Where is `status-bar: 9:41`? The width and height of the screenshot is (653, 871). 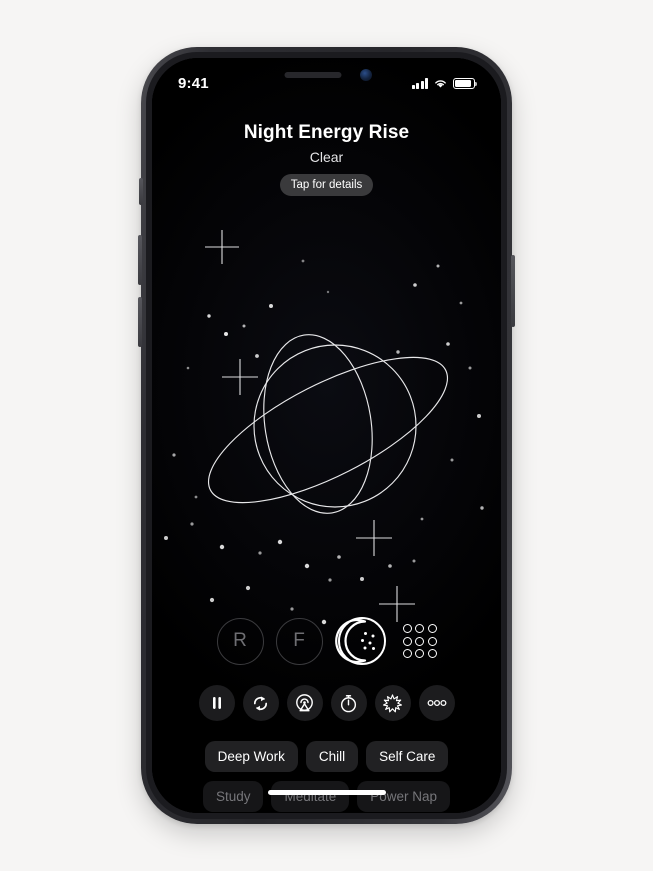
status-bar: 9:41 is located at coordinates (326, 79).